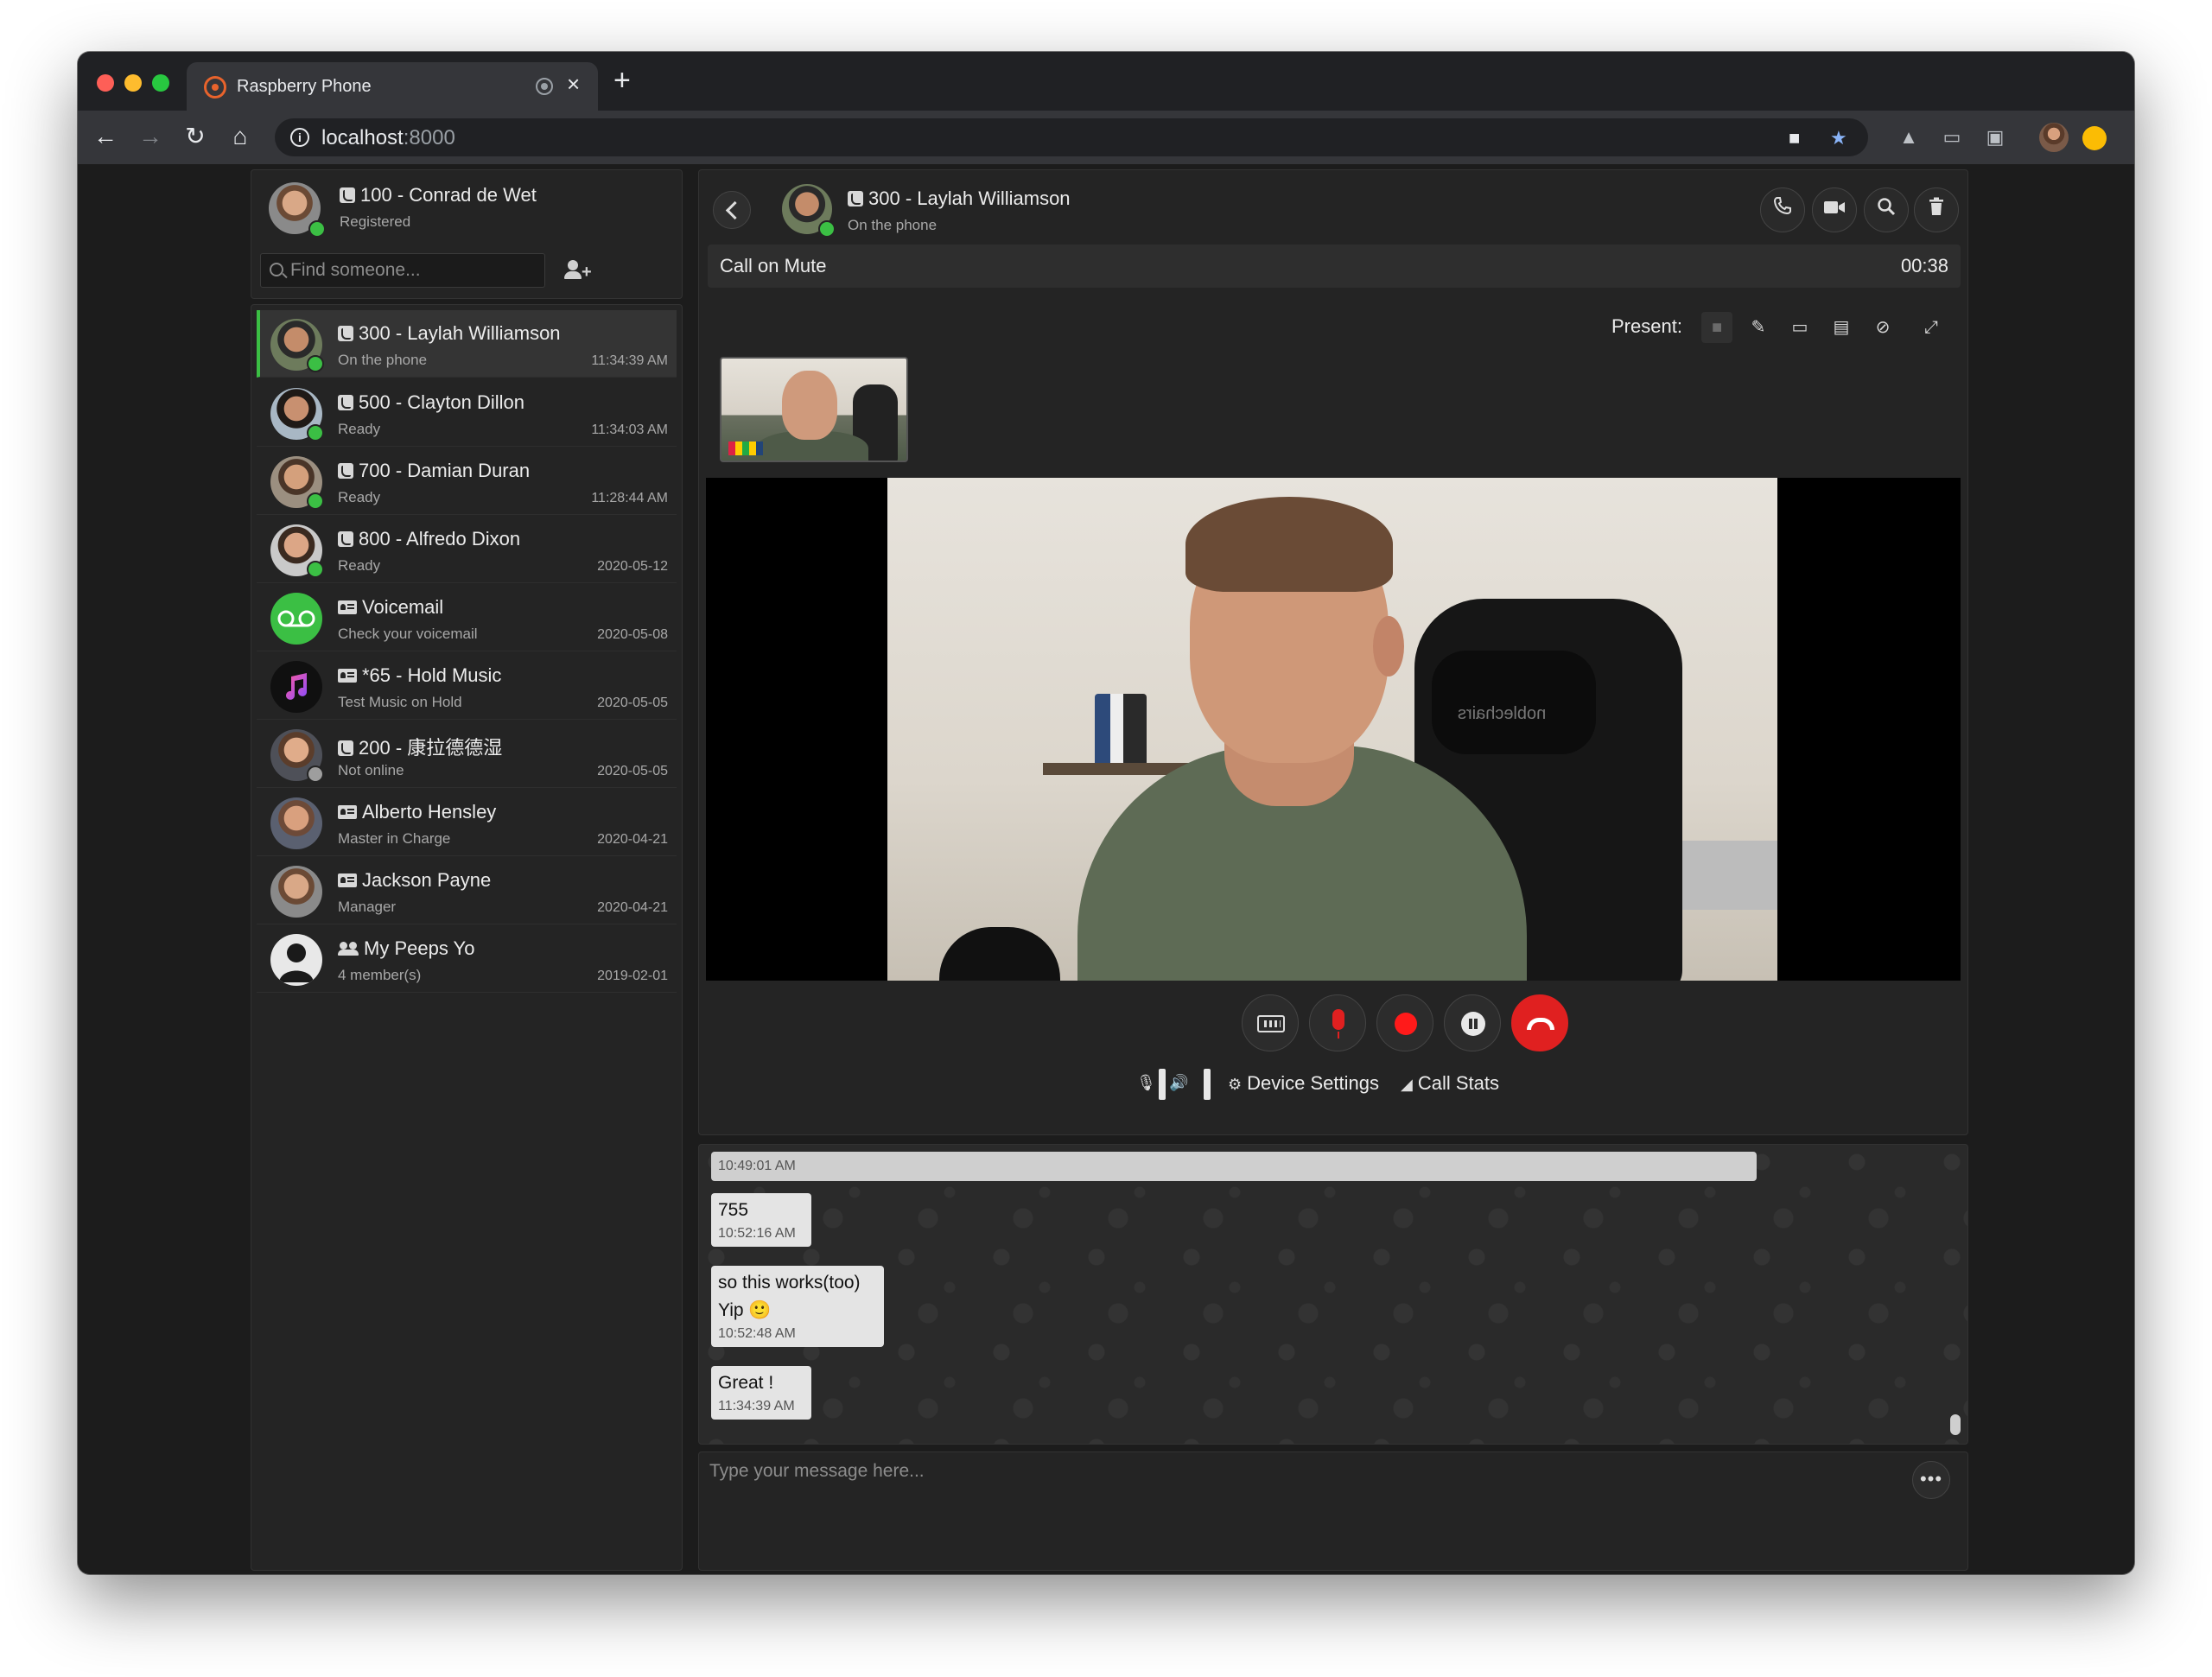 The width and height of the screenshot is (2212, 1677). I want to click on delete-button, so click(1936, 209).